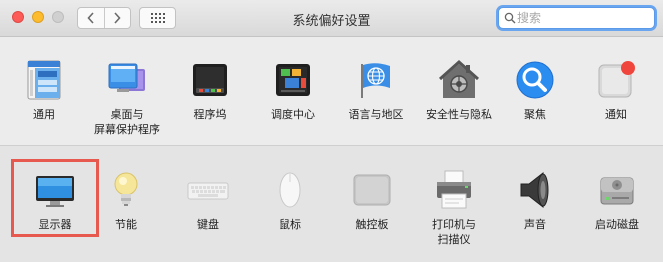 Image resolution: width=663 pixels, height=262 pixels. I want to click on zoom-window-button, so click(58, 17).